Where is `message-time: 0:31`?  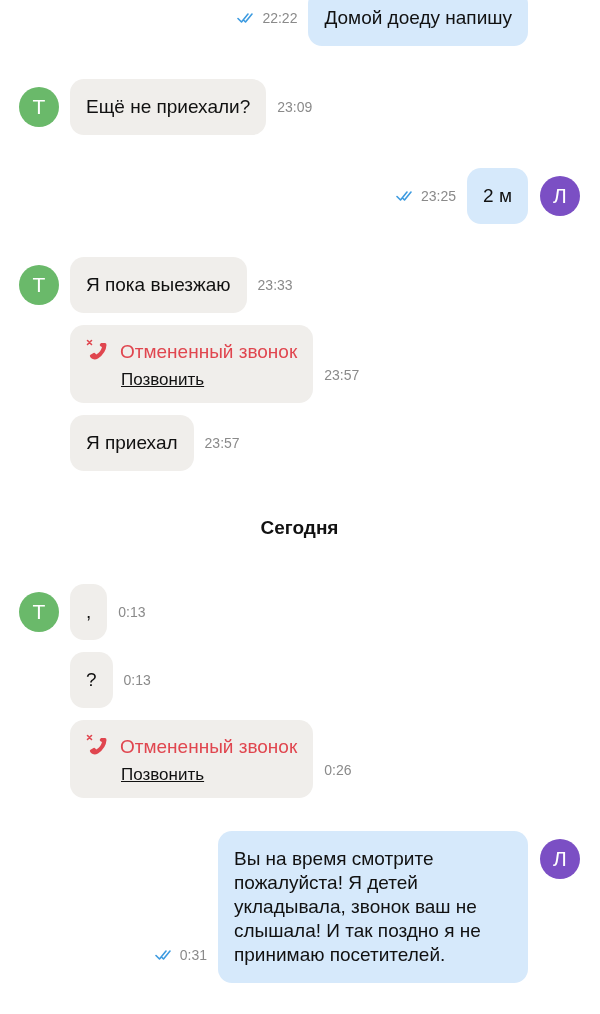 message-time: 0:31 is located at coordinates (193, 955).